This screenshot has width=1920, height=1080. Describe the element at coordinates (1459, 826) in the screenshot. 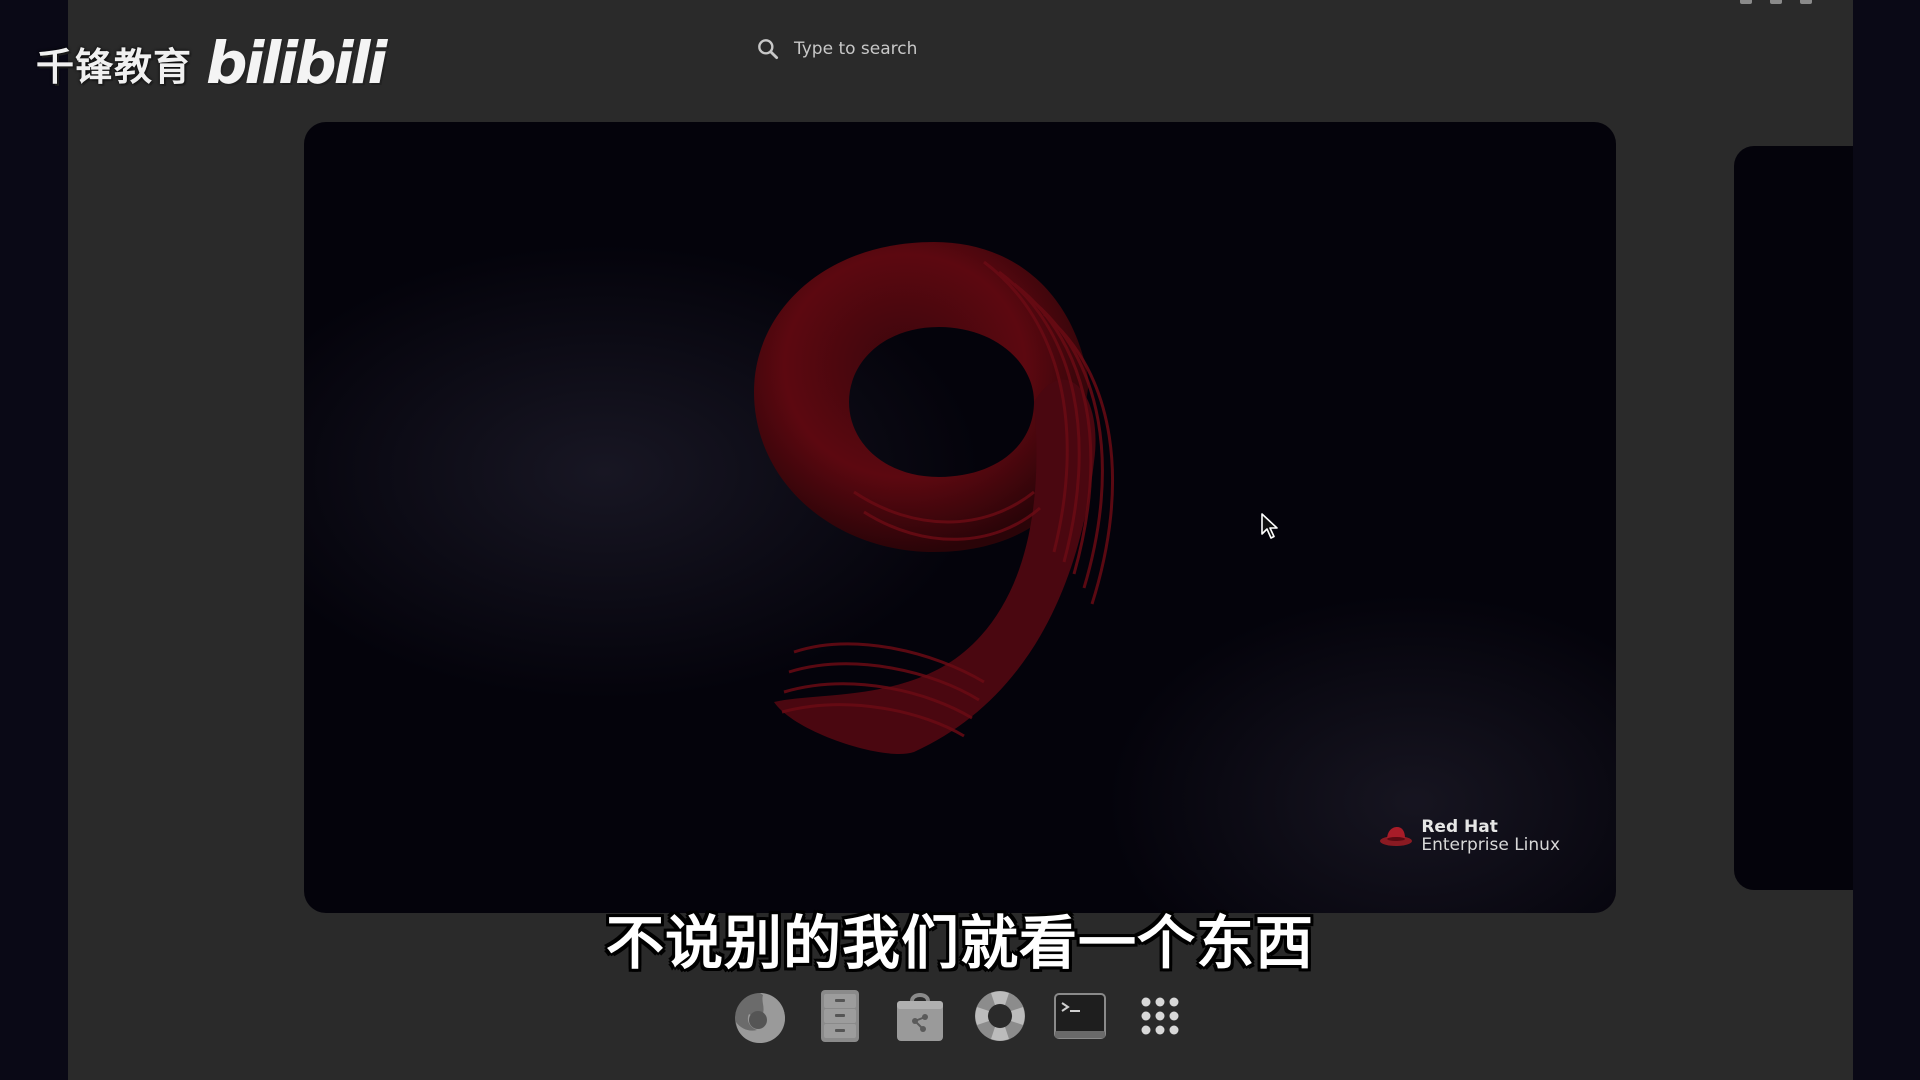

I see `logo-brand: Red Hat` at that location.